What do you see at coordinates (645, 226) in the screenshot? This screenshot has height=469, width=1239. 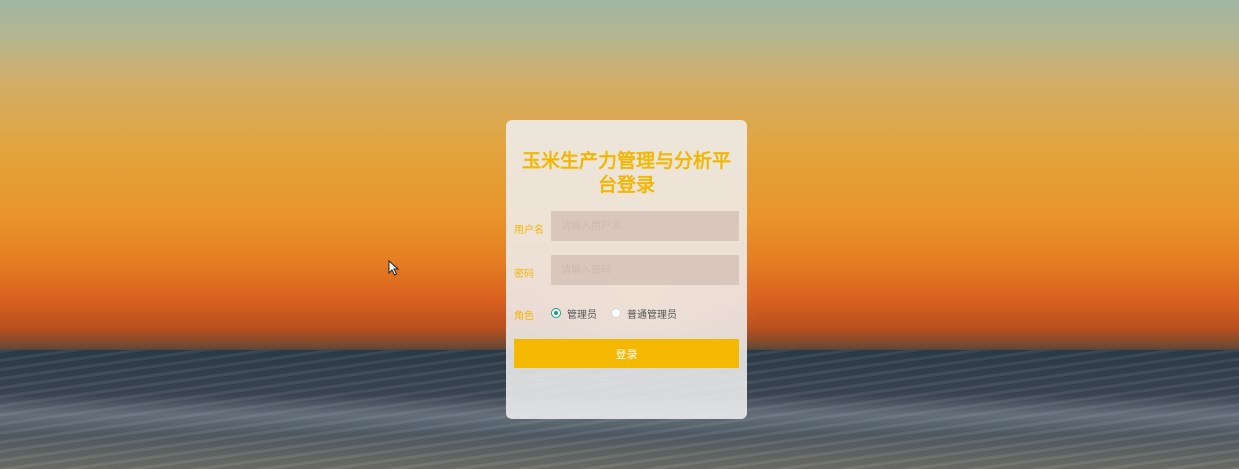 I see `username-input` at bounding box center [645, 226].